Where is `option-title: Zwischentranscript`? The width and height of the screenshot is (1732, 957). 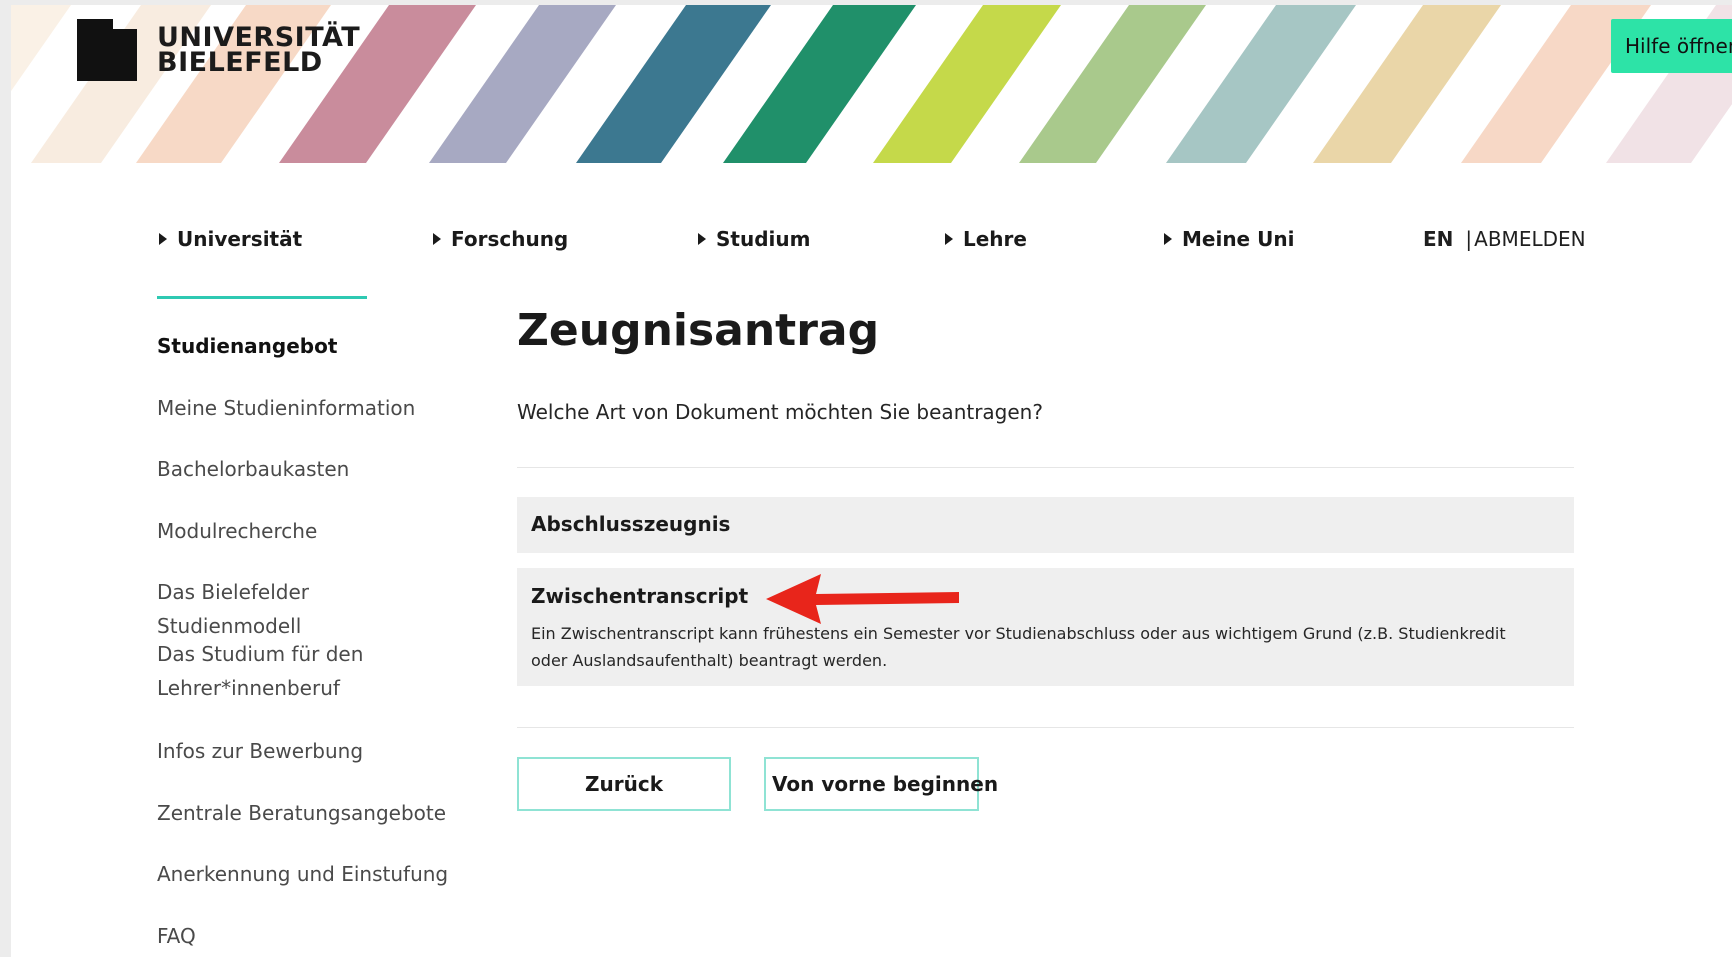 option-title: Zwischentranscript is located at coordinates (640, 596).